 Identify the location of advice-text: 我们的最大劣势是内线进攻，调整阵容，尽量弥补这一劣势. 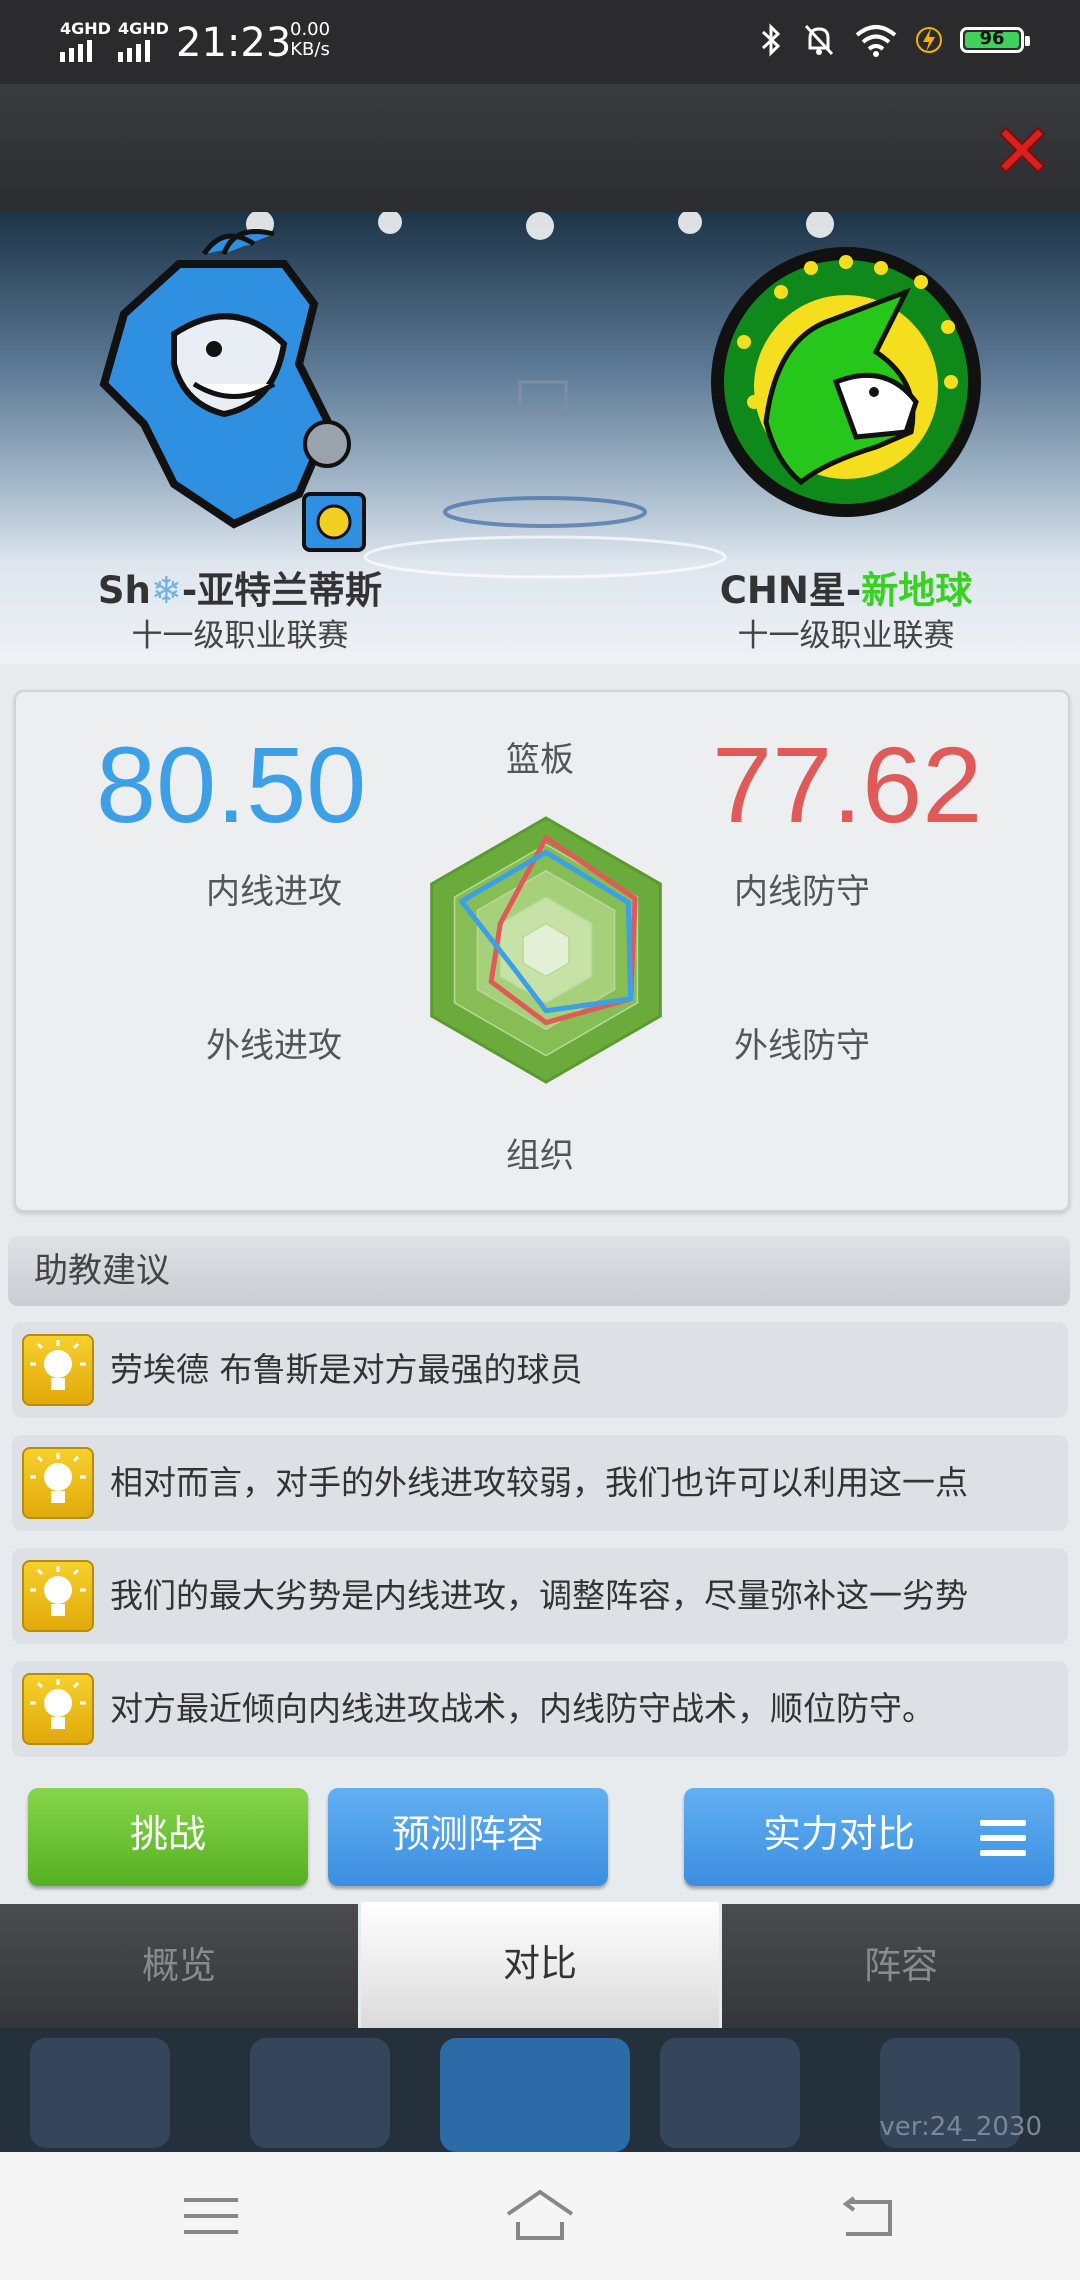
(539, 1595).